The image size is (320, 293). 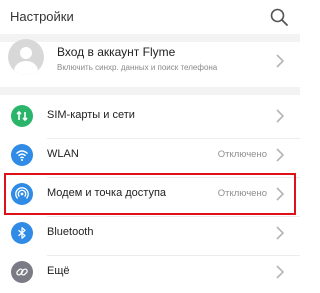 I want to click on status-text: Отключено, so click(x=242, y=154).